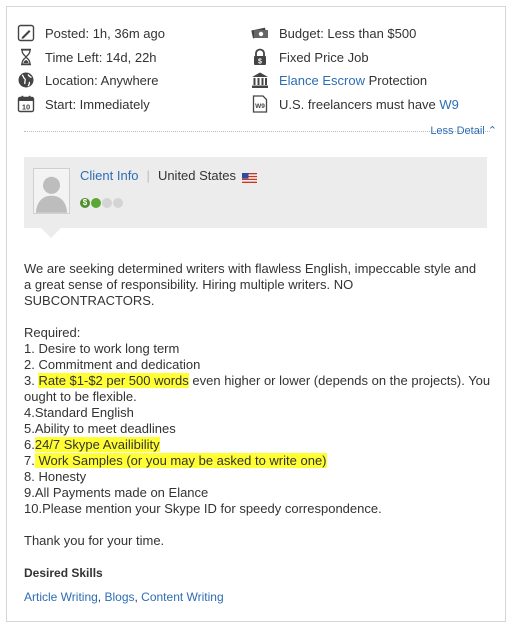 This screenshot has height=626, width=514. Describe the element at coordinates (322, 80) in the screenshot. I see `escrow-link: Elance Escrow` at that location.